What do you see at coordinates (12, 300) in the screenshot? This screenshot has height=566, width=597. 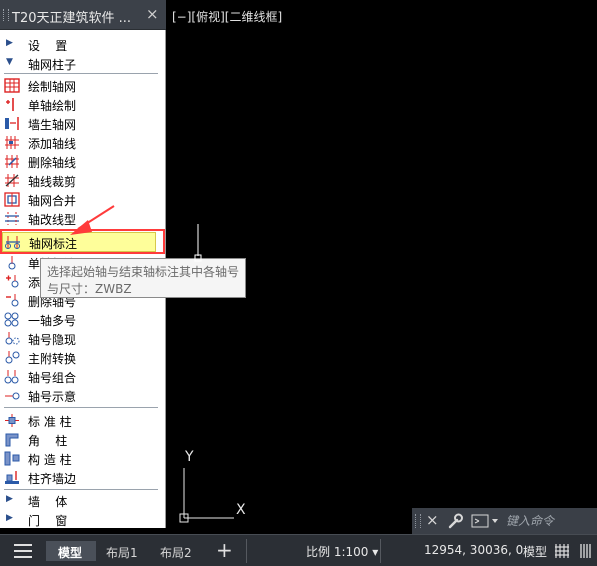 I see `delete-number-icon` at bounding box center [12, 300].